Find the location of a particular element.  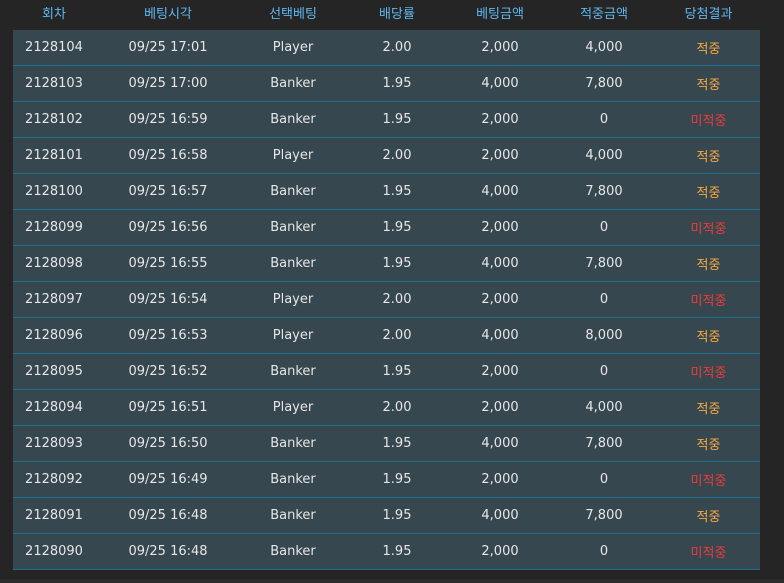

header-bet-amount: 베팅금액 is located at coordinates (500, 14).